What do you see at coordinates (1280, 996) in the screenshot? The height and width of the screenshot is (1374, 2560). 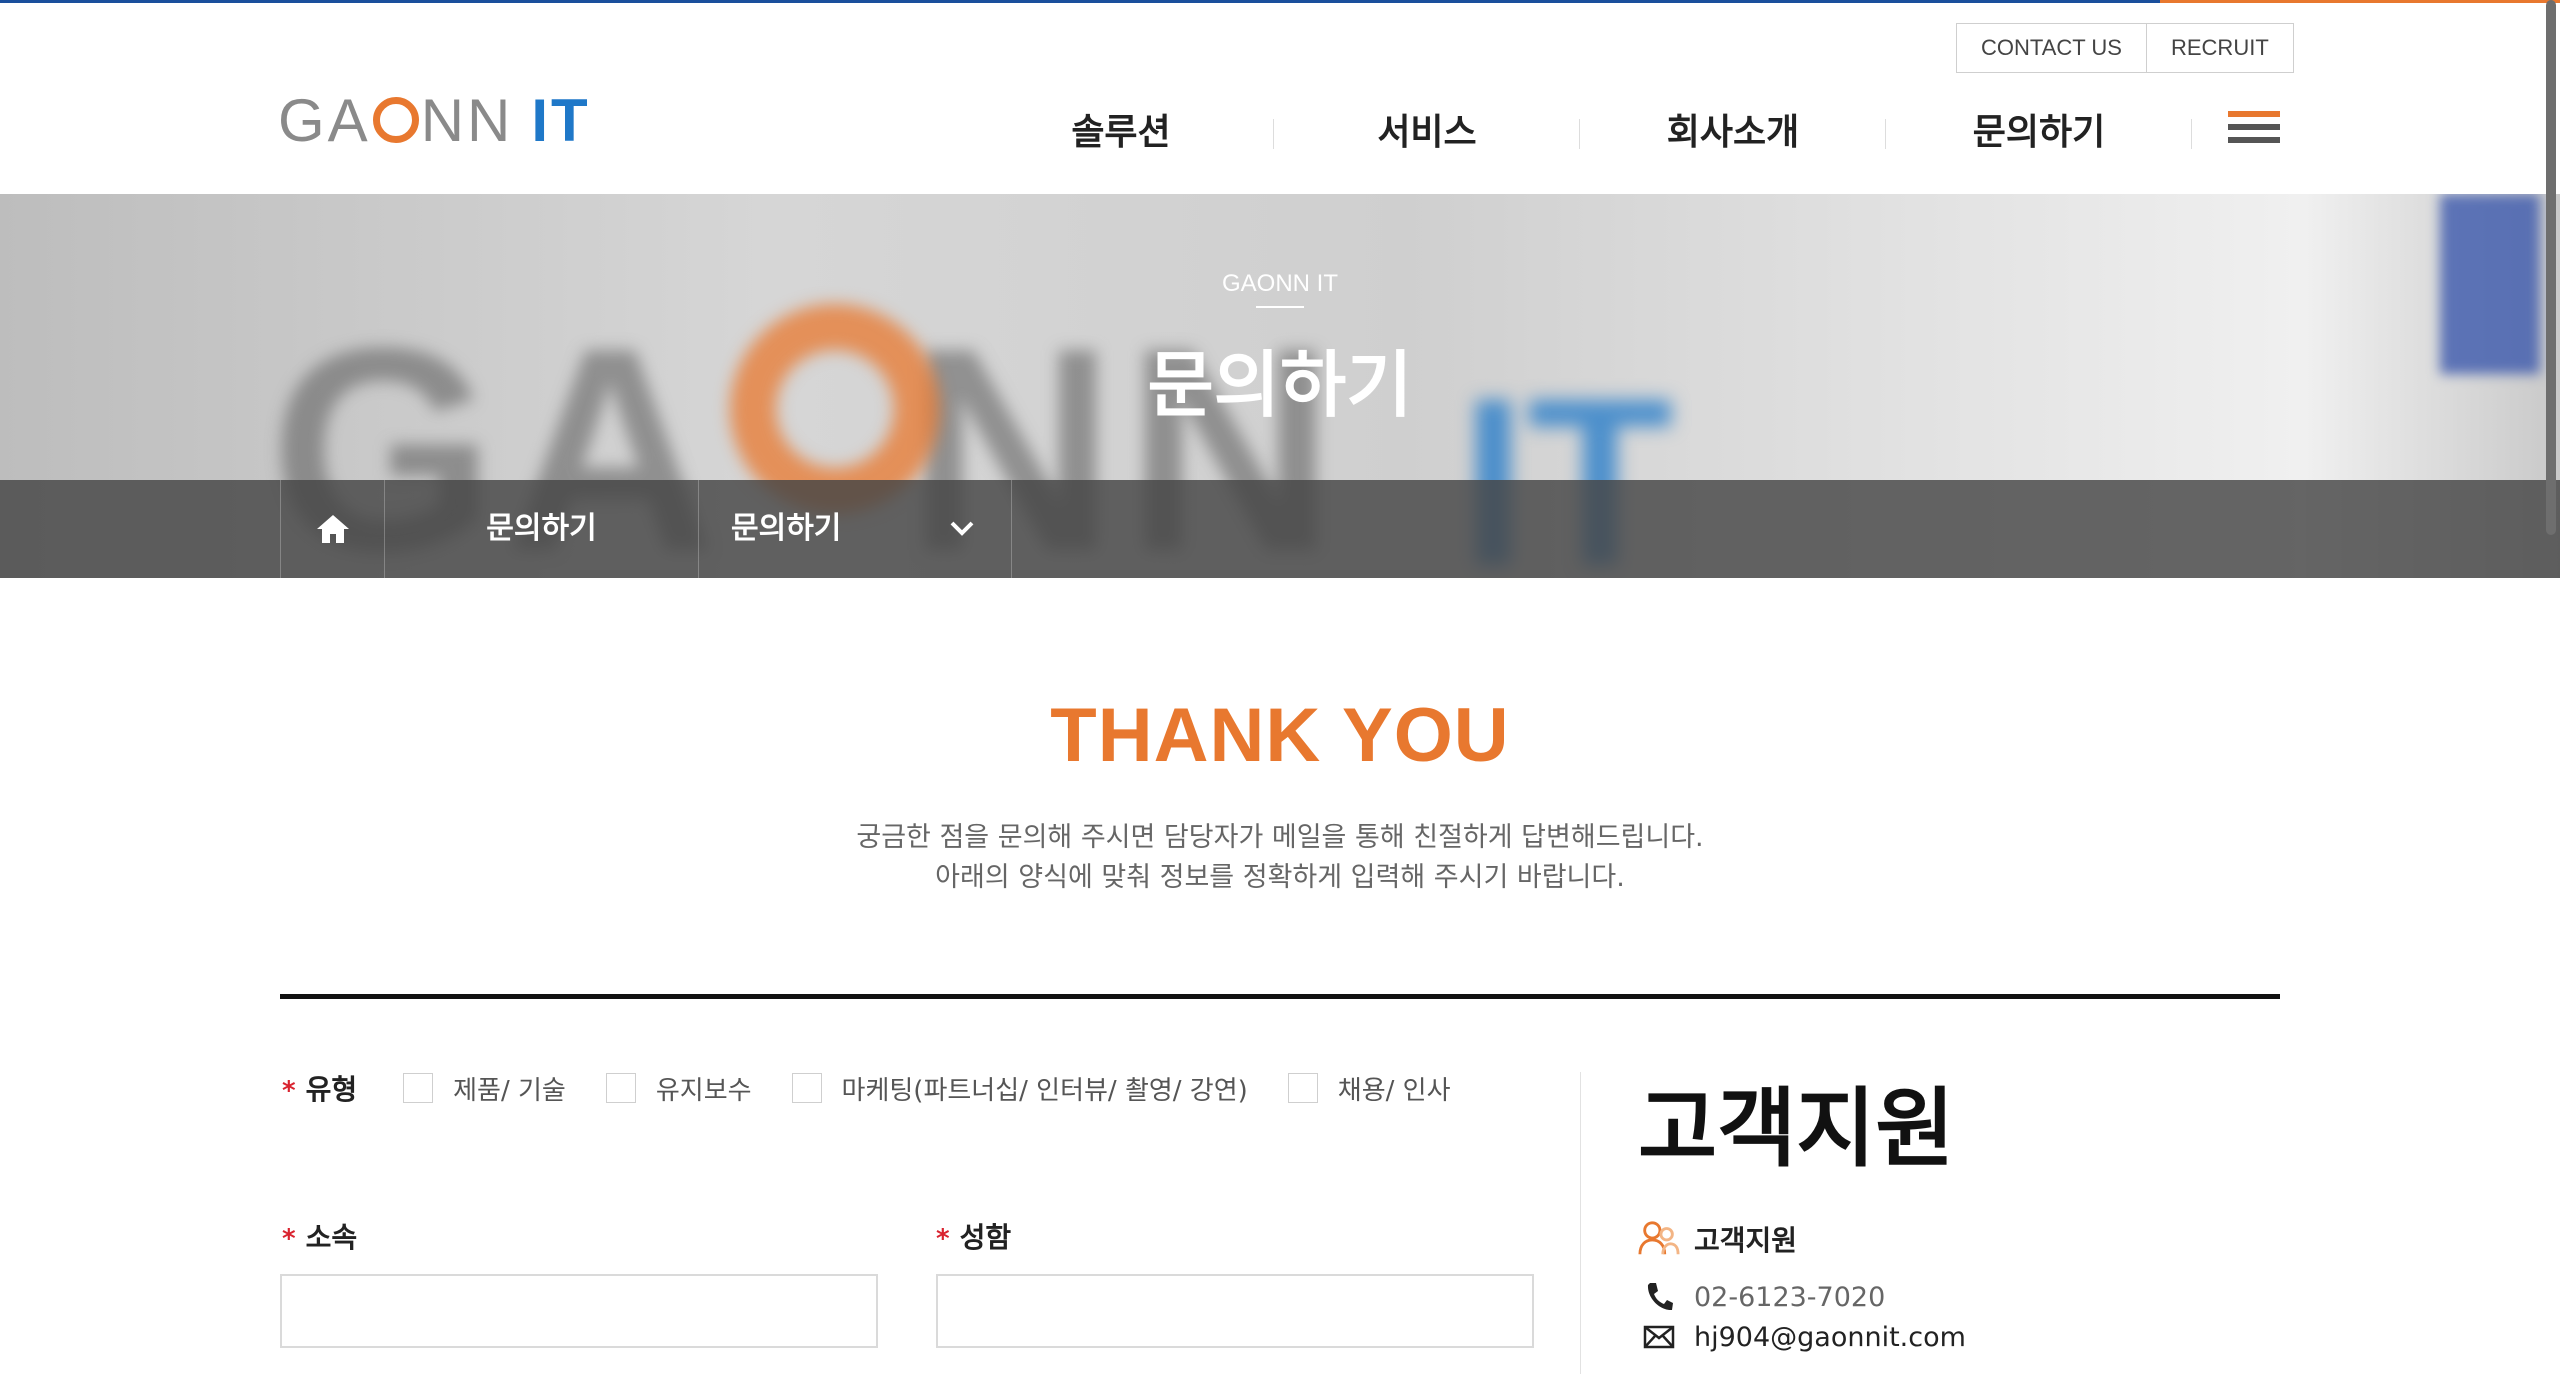 I see `form-top-divider` at bounding box center [1280, 996].